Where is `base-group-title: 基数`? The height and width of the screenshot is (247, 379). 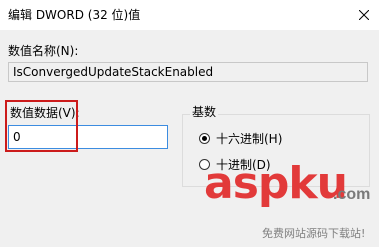 base-group-title: 基数 is located at coordinates (204, 111).